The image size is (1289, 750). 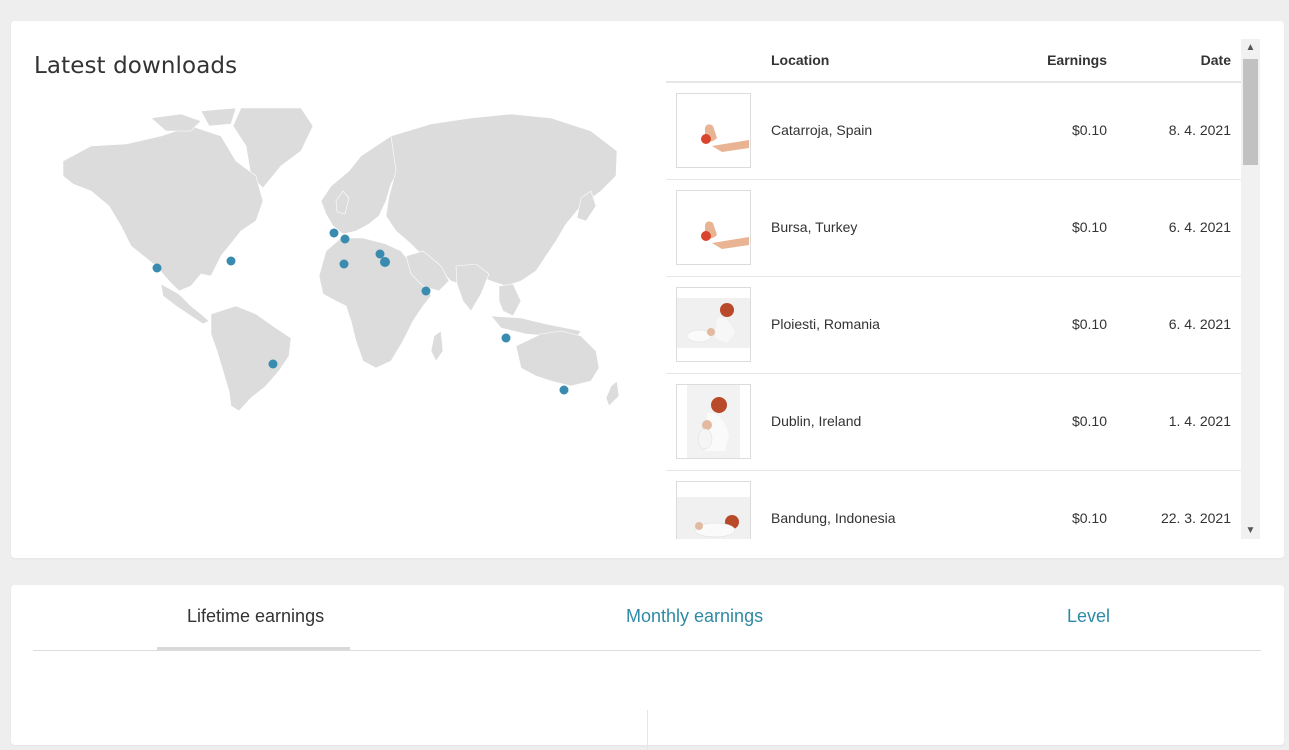 I want to click on date-cell: 8. 4. 2021, so click(x=1199, y=130).